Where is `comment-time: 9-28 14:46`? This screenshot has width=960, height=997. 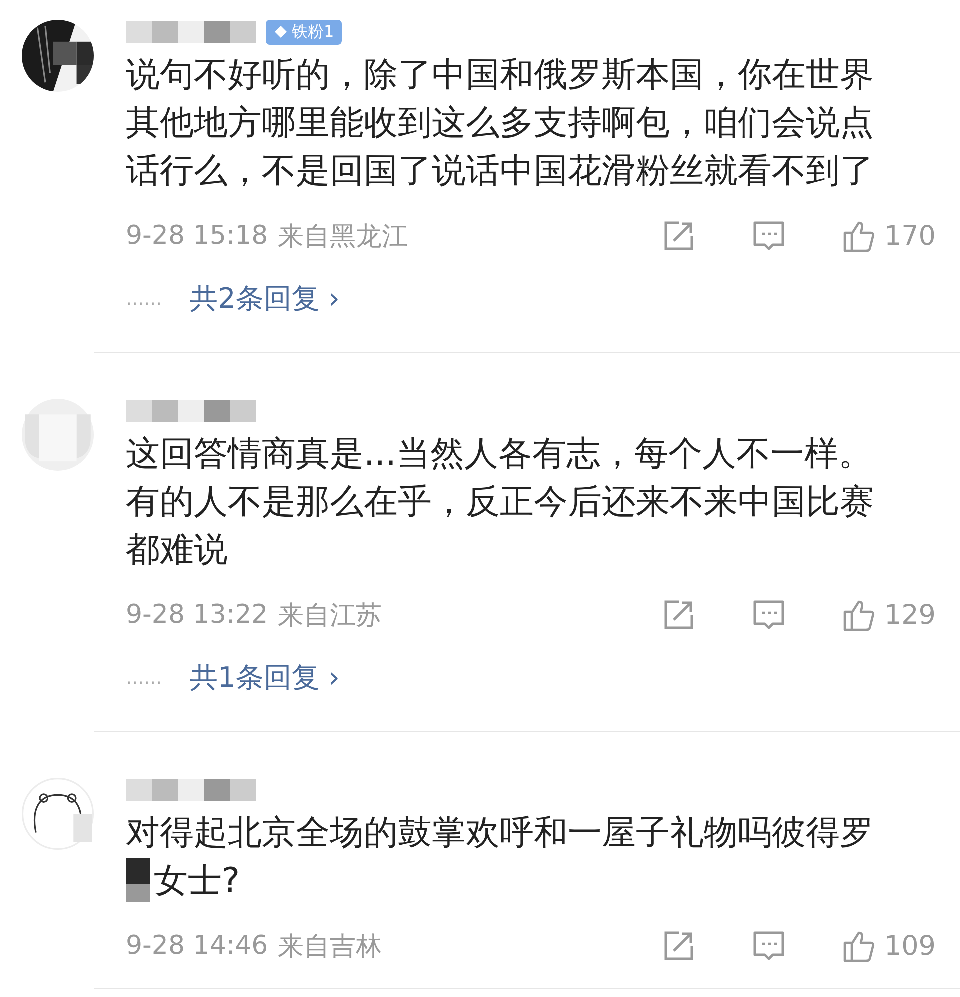
comment-time: 9-28 14:46 is located at coordinates (197, 946).